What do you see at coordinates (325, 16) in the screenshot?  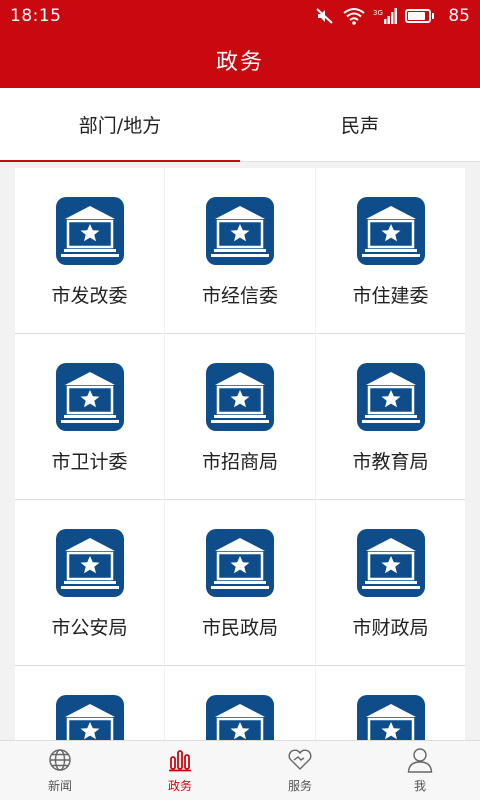 I see `mute-icon` at bounding box center [325, 16].